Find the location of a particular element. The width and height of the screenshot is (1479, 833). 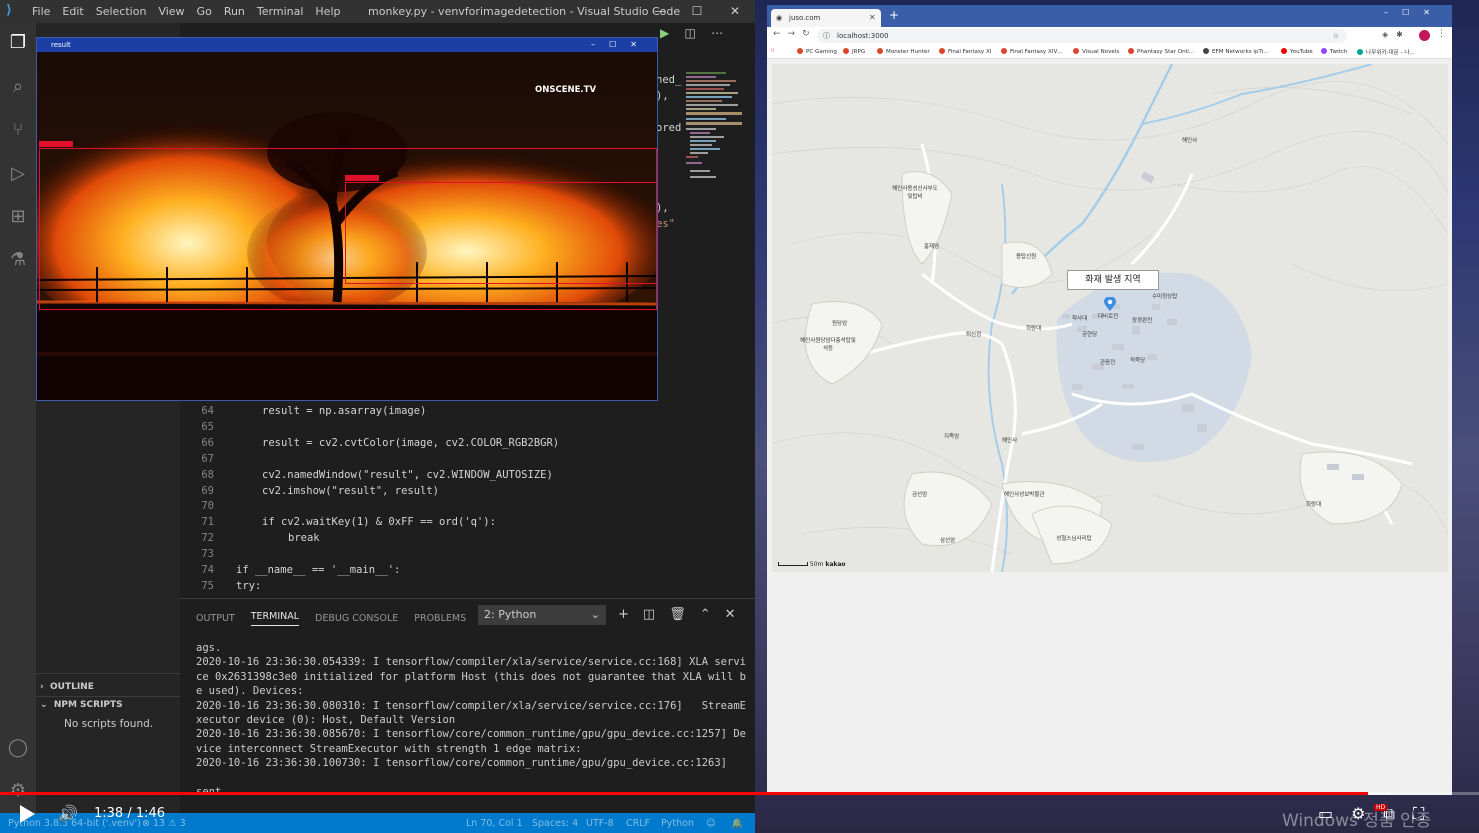

bookmark-item: Visual Novels is located at coordinates (1096, 51).